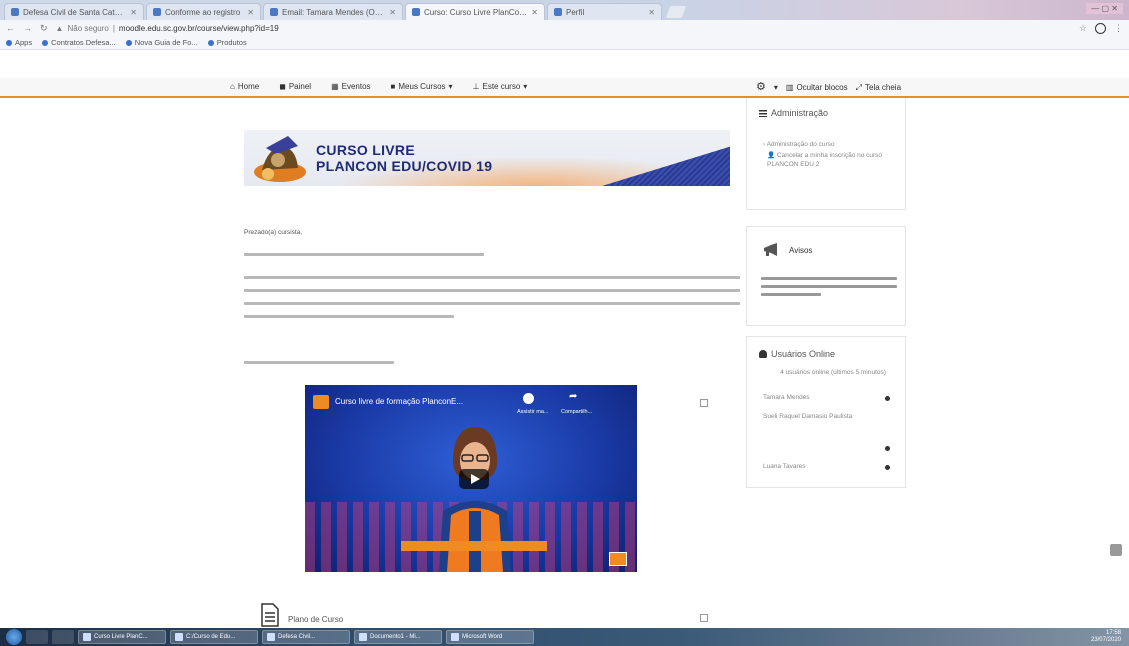  Describe the element at coordinates (475, 11) in the screenshot. I see `browser-tab-active: Curso: Curso Livre PlanCon Edu✕` at that location.